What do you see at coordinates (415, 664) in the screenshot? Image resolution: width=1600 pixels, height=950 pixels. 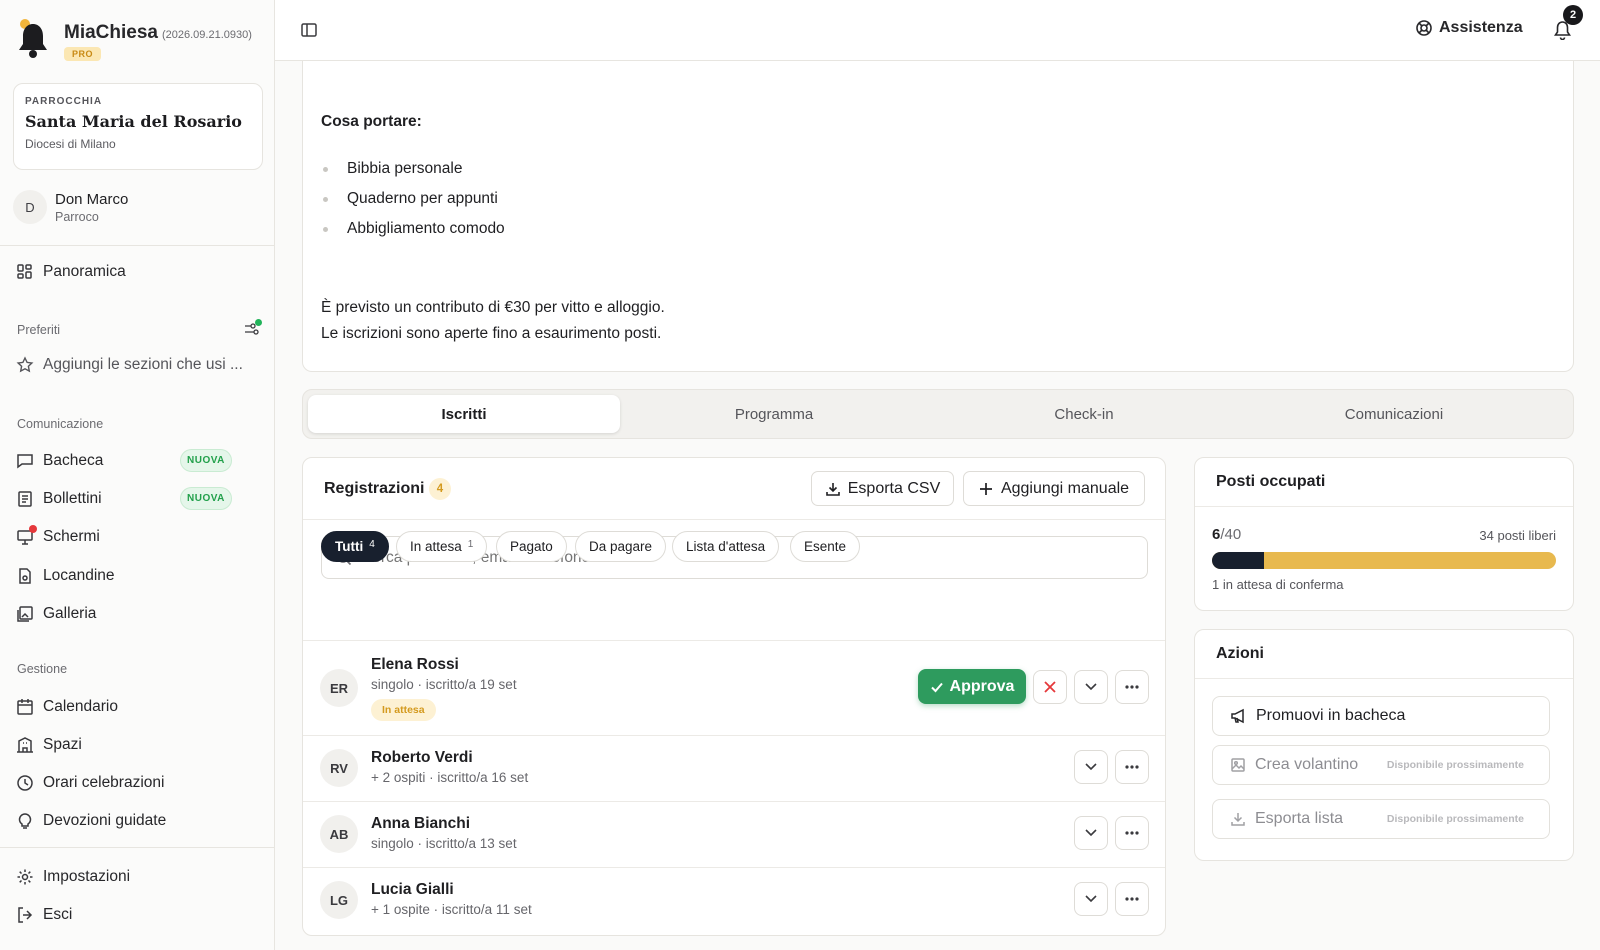 I see `registrant-name: Elena Rossi` at bounding box center [415, 664].